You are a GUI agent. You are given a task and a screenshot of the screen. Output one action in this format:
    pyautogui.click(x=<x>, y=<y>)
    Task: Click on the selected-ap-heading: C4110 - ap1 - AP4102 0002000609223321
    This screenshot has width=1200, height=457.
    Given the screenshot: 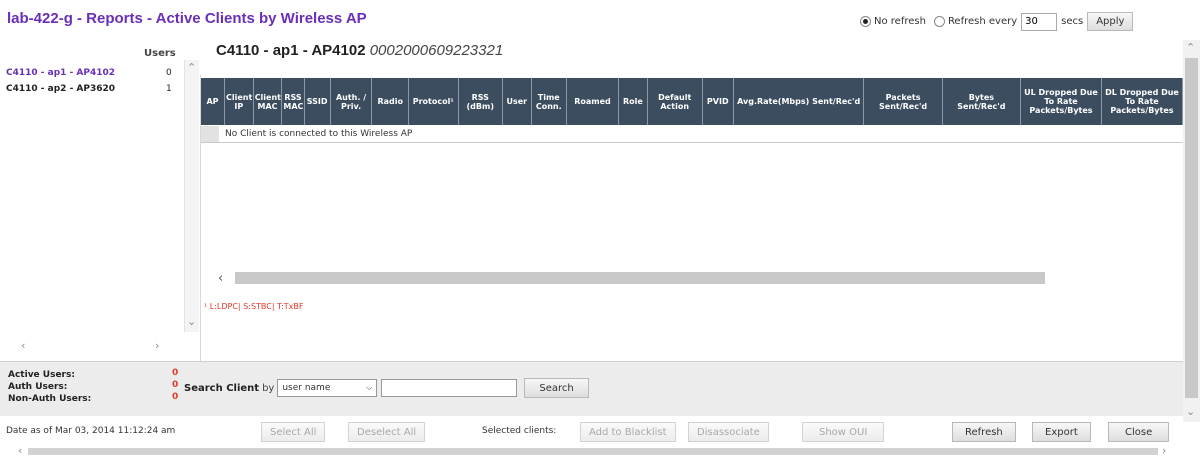 What is the action you would take?
    pyautogui.click(x=359, y=50)
    